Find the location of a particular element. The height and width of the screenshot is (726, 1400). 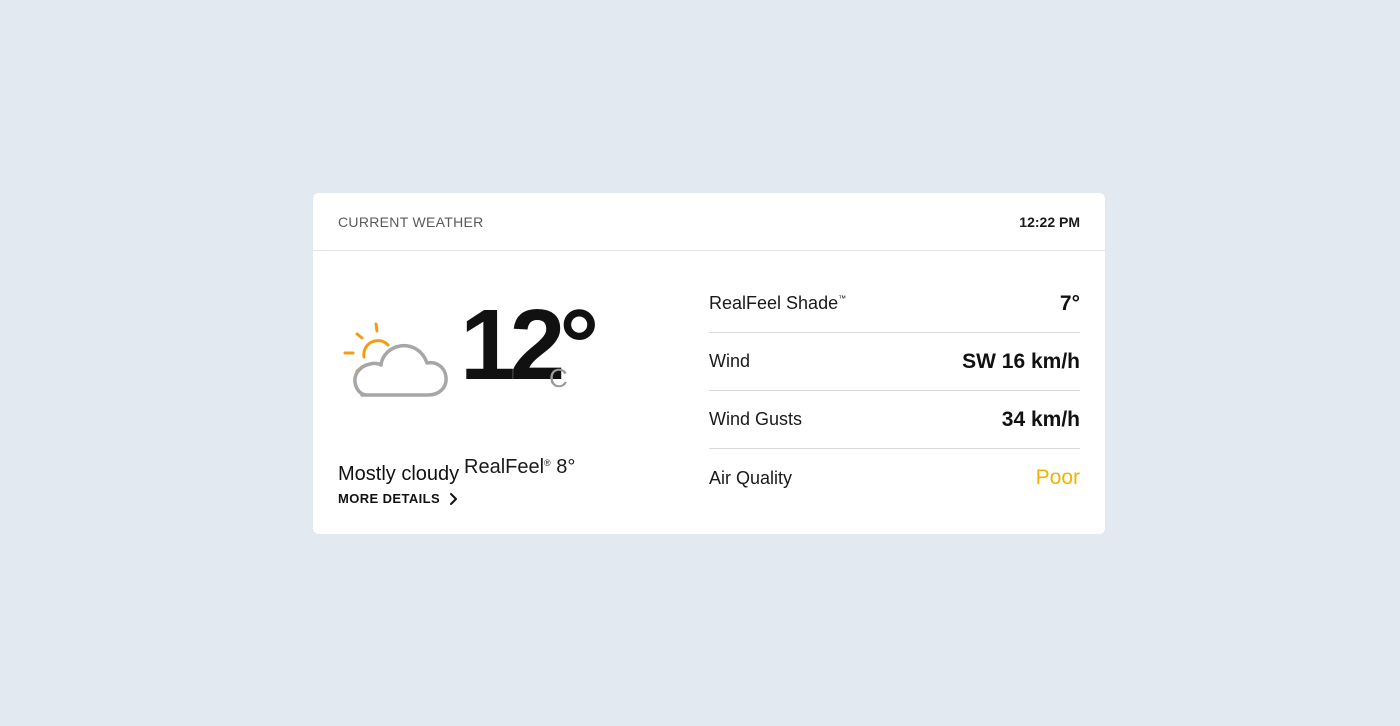

card-title: CURRENT WEATHER is located at coordinates (411, 221).